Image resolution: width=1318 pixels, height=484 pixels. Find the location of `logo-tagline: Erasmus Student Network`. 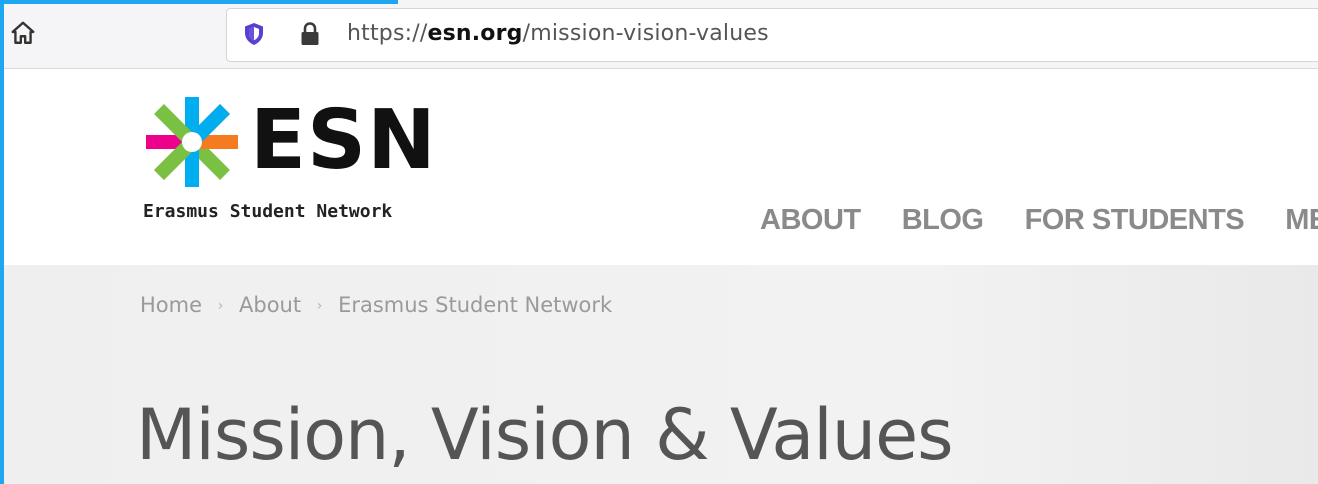

logo-tagline: Erasmus Student Network is located at coordinates (268, 211).